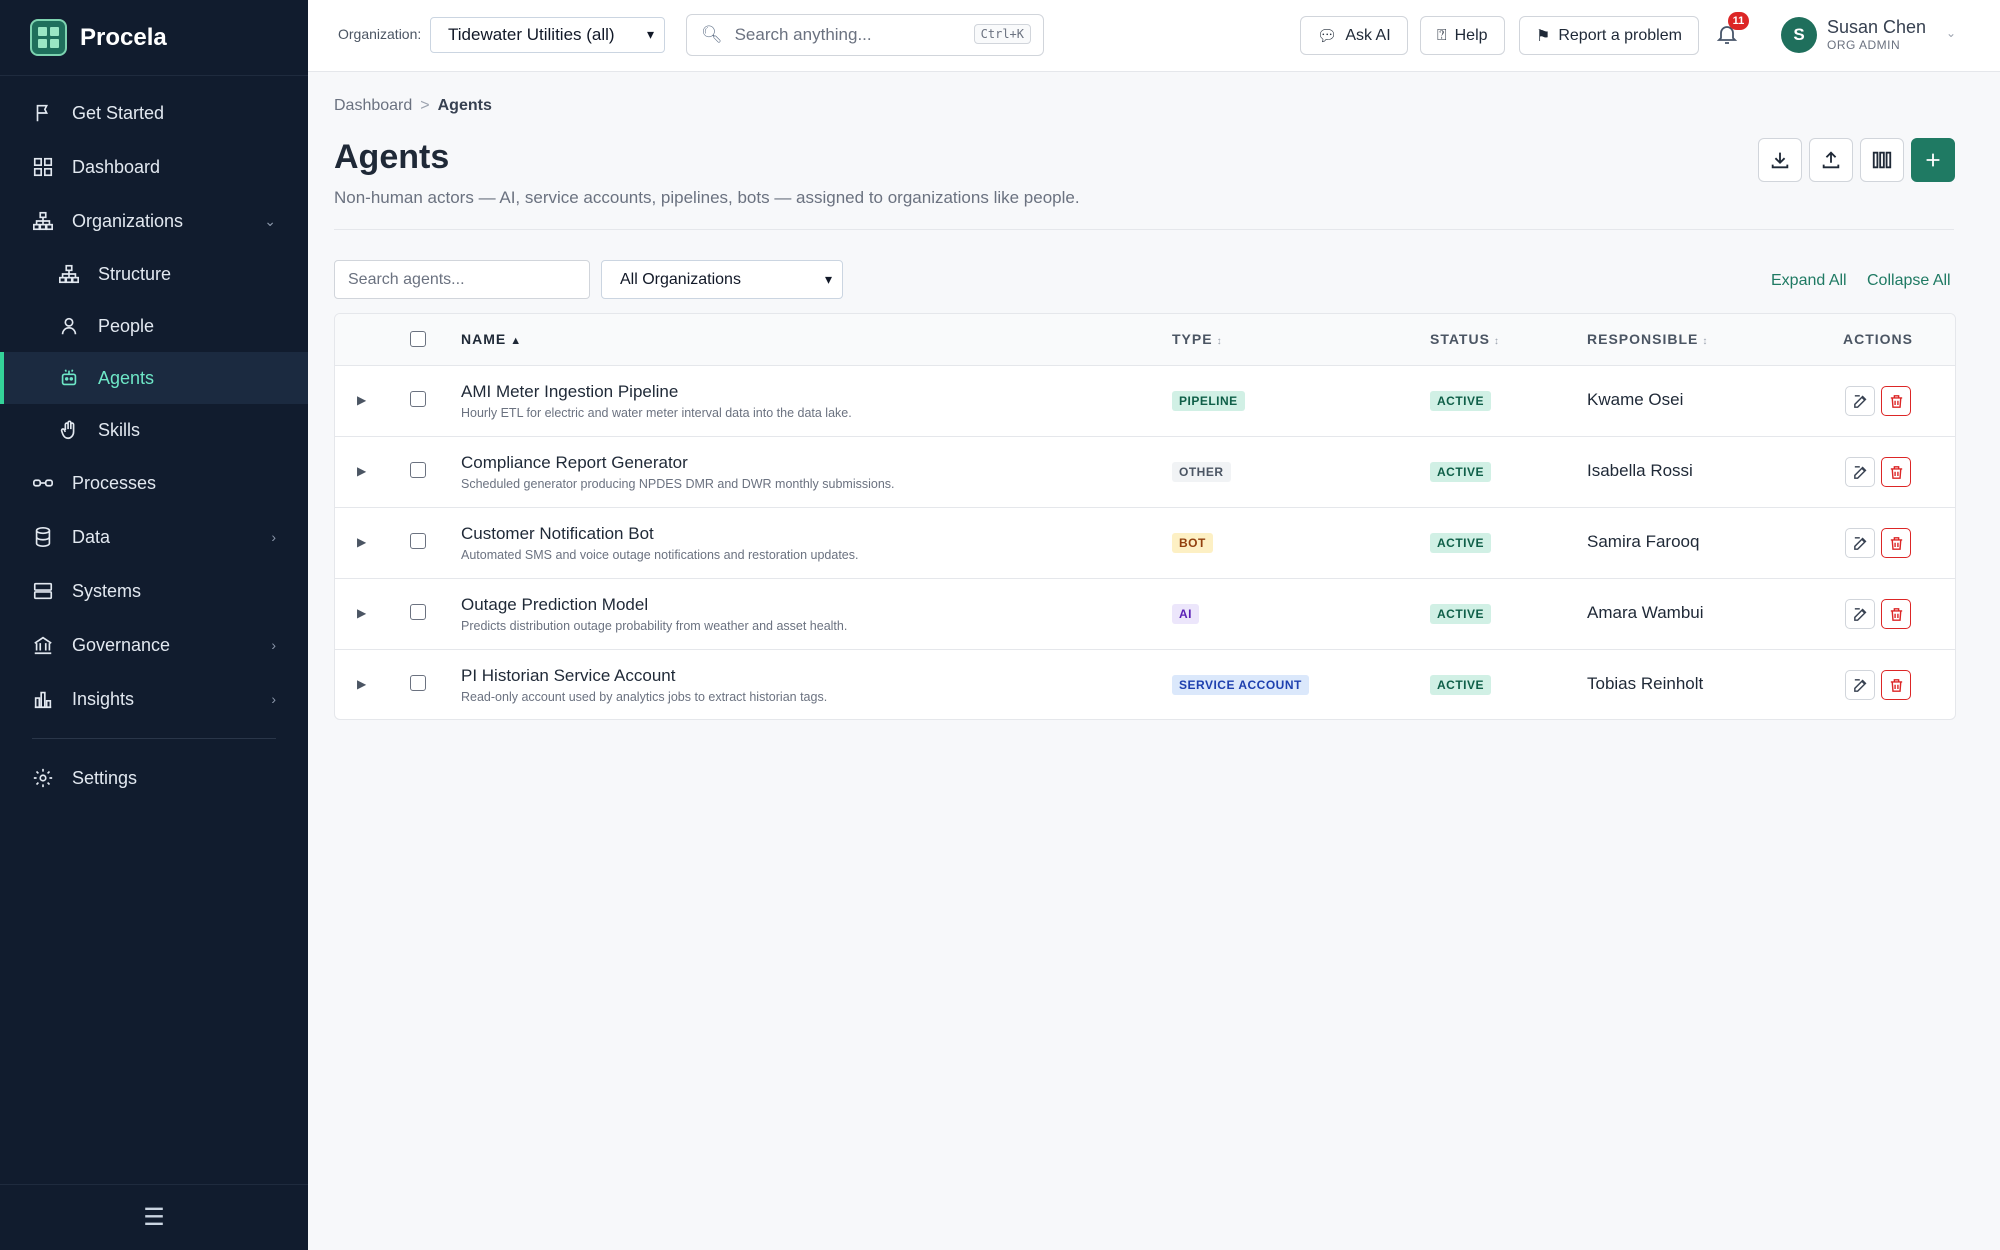 The height and width of the screenshot is (1250, 2000). I want to click on user-name: Susan Chen, so click(1876, 27).